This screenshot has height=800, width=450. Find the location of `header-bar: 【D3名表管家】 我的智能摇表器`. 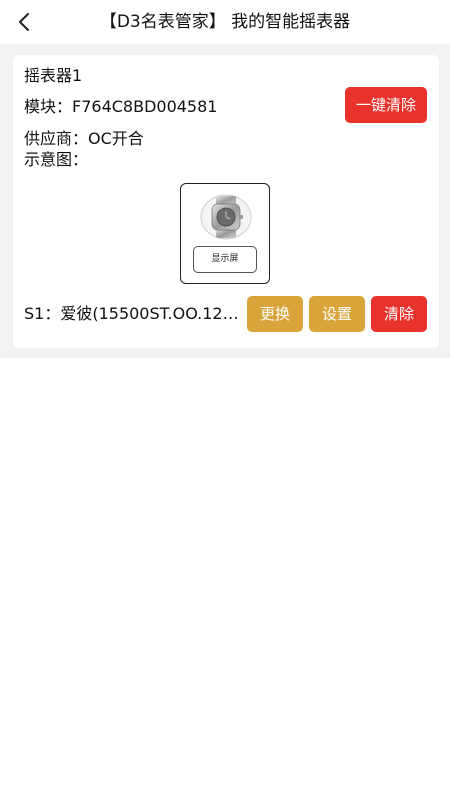

header-bar: 【D3名表管家】 我的智能摇表器 is located at coordinates (225, 22).